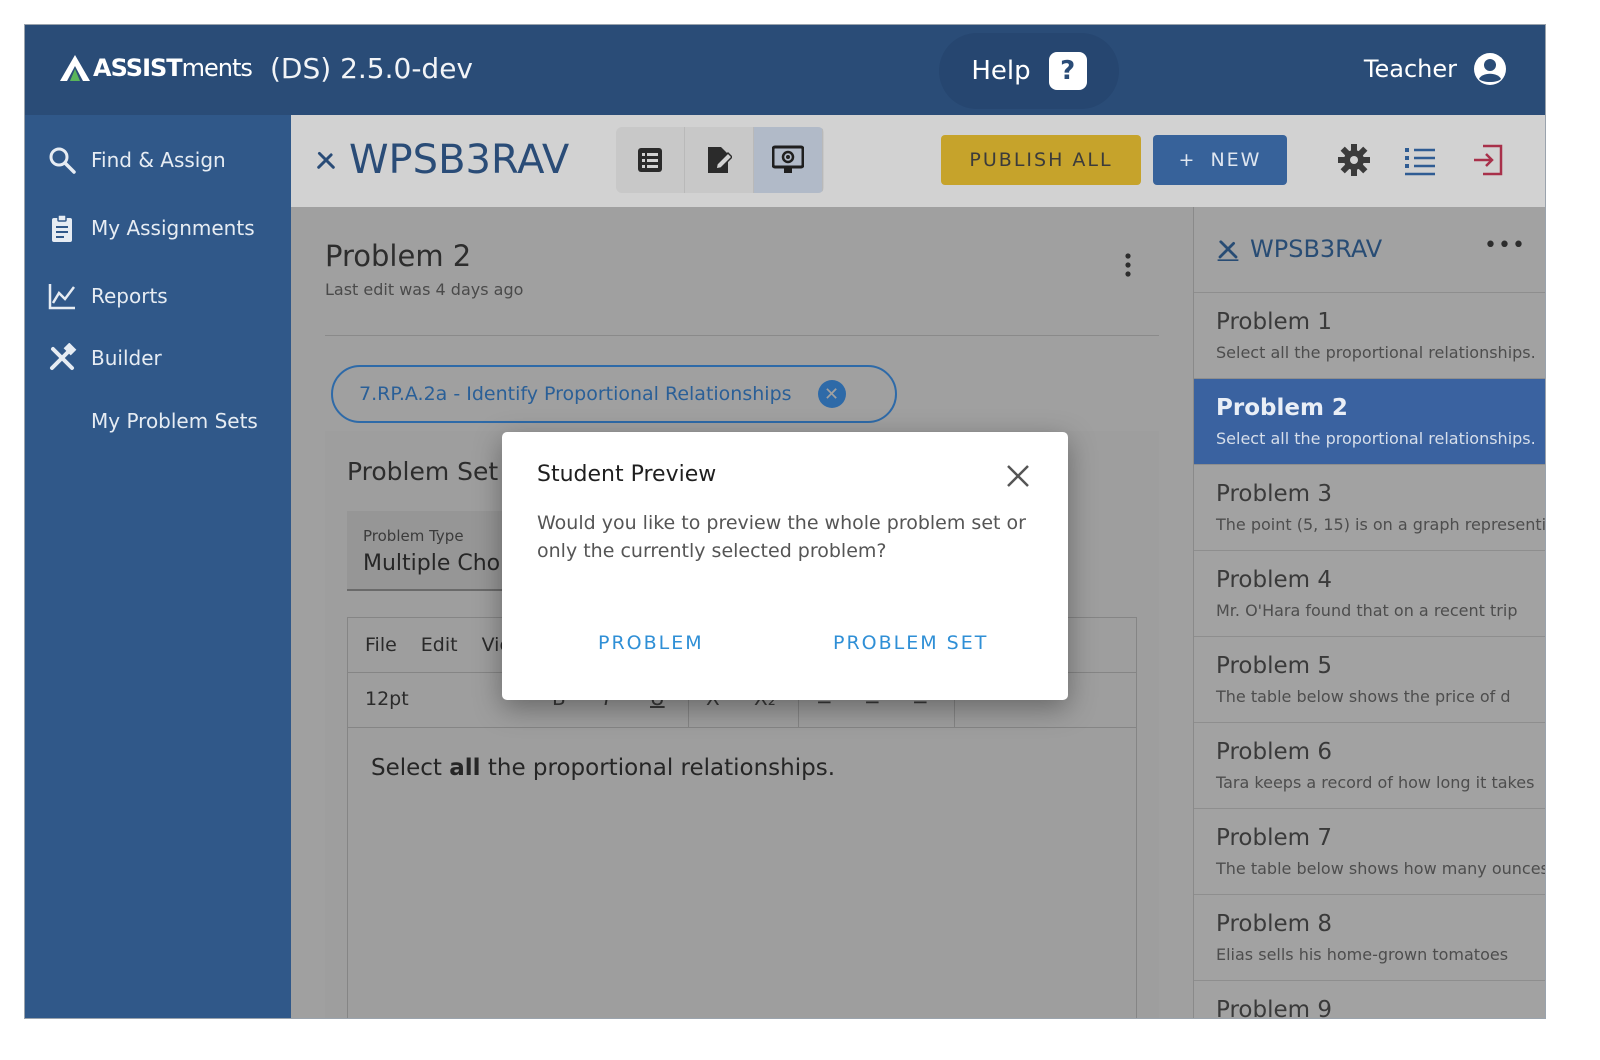 The height and width of the screenshot is (1060, 1600). I want to click on new-button: + NEW, so click(1220, 160).